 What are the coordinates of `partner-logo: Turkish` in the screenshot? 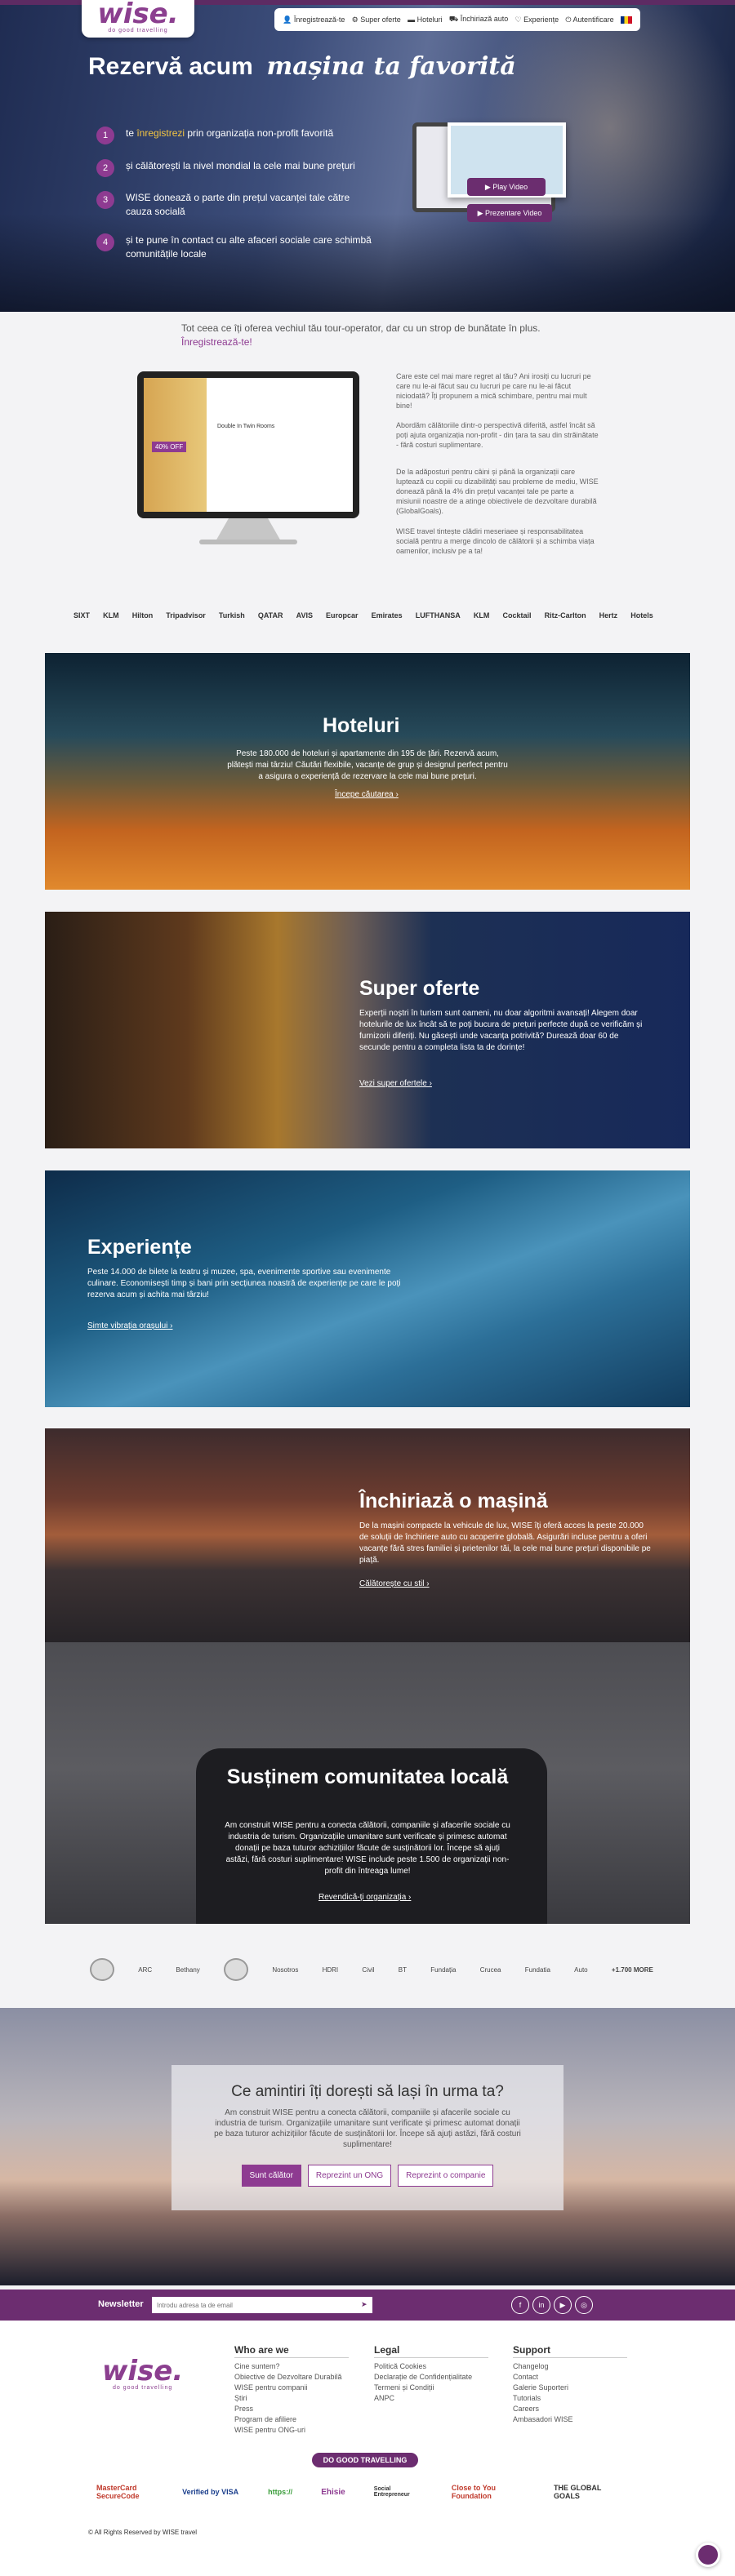 It's located at (231, 615).